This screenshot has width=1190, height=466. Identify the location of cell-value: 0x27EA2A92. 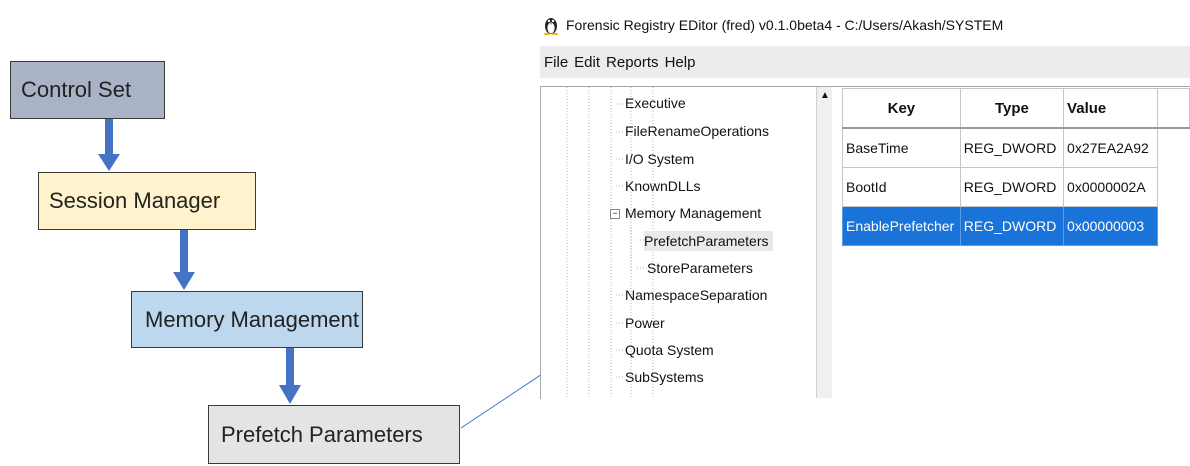
(1111, 147).